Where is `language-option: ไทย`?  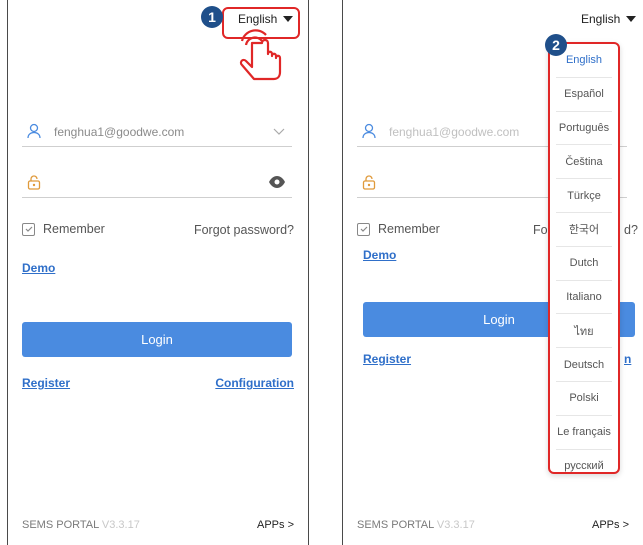 language-option: ไทย is located at coordinates (584, 331).